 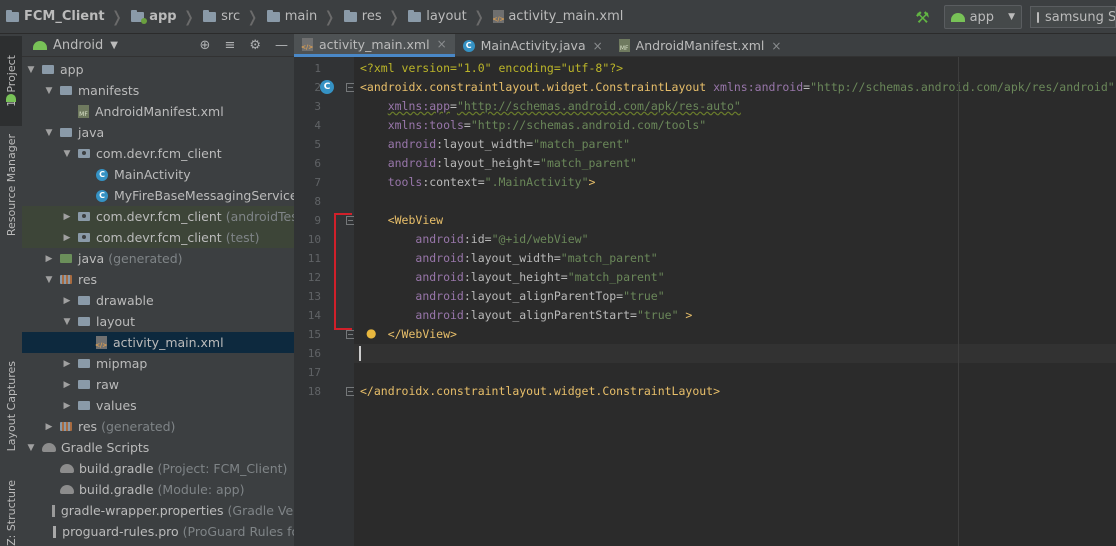 I want to click on breadcrumb-item: layout ❭, so click(x=444, y=17).